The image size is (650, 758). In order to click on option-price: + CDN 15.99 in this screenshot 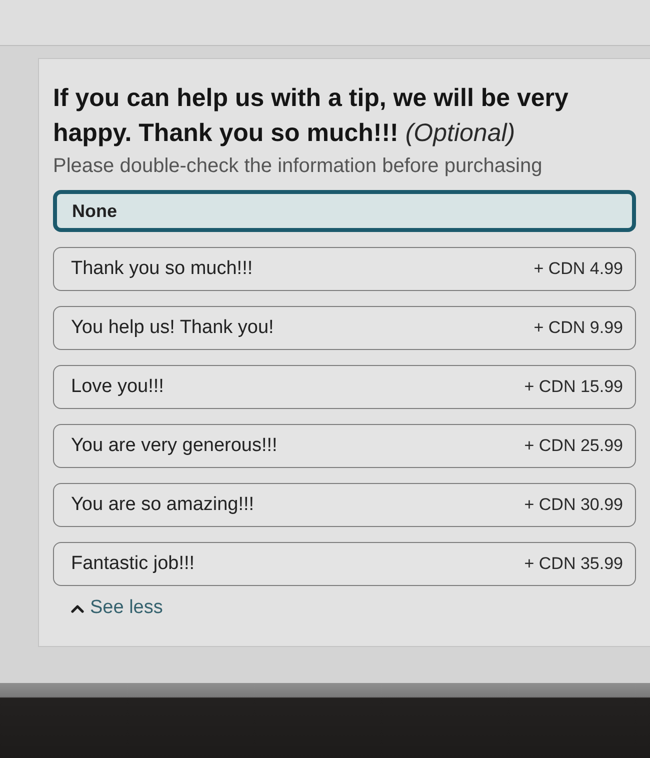, I will do `click(573, 387)`.